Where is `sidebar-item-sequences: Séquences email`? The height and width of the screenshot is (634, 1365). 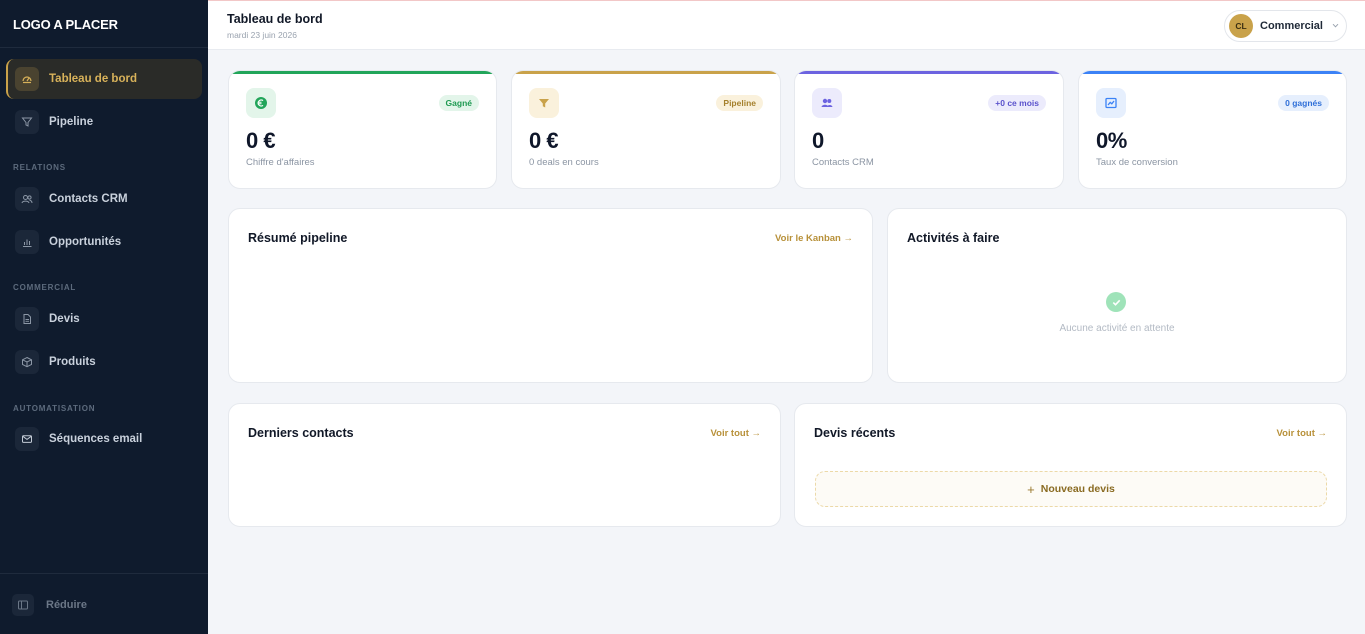 sidebar-item-sequences: Séquences email is located at coordinates (104, 439).